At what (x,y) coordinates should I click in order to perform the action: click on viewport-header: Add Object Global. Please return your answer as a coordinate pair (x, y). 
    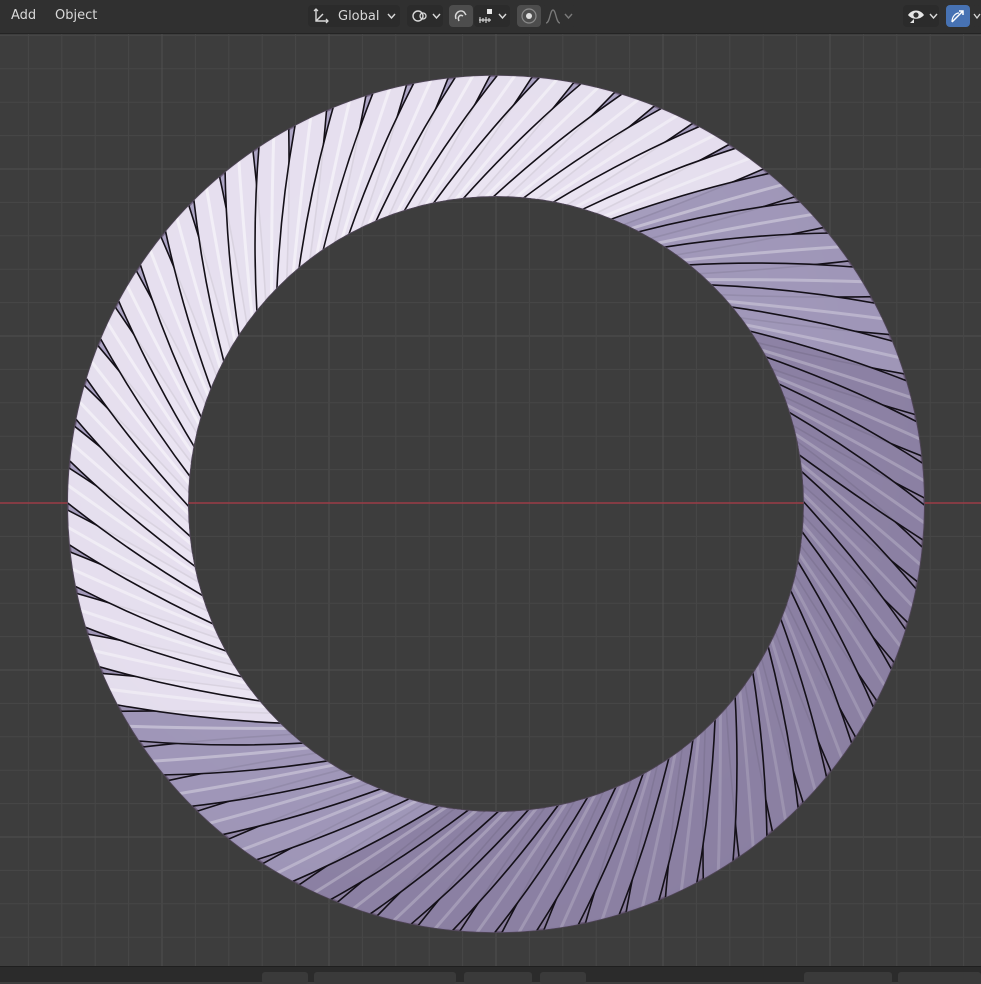
    Looking at the image, I should click on (490, 17).